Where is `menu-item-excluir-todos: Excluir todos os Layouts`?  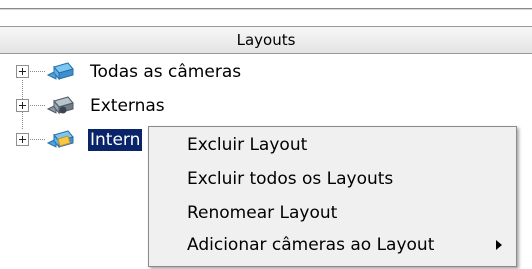
menu-item-excluir-todos: Excluir todos os Layouts is located at coordinates (332, 179).